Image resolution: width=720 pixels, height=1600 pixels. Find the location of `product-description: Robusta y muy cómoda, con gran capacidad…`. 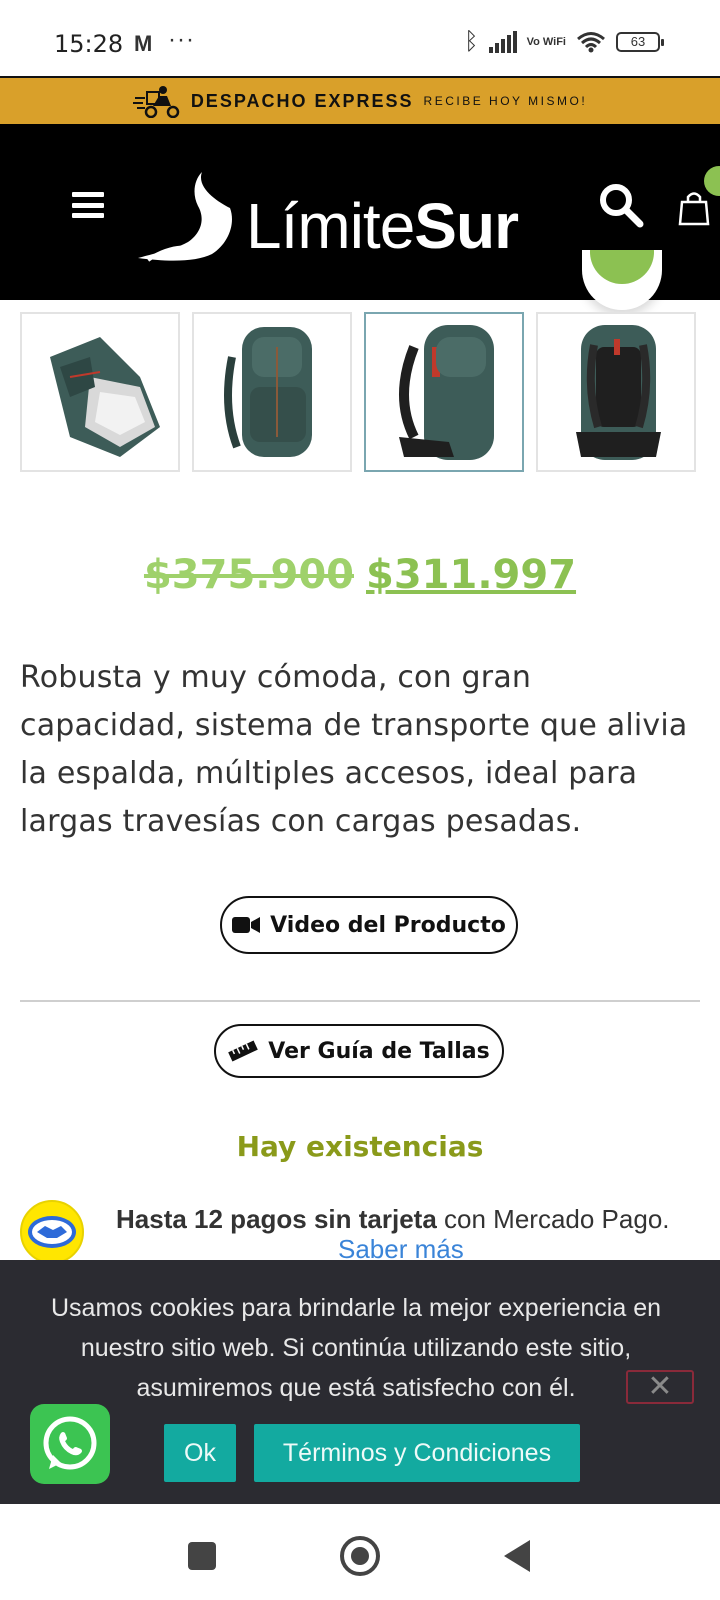

product-description: Robusta y muy cómoda, con gran capacidad… is located at coordinates (354, 749).